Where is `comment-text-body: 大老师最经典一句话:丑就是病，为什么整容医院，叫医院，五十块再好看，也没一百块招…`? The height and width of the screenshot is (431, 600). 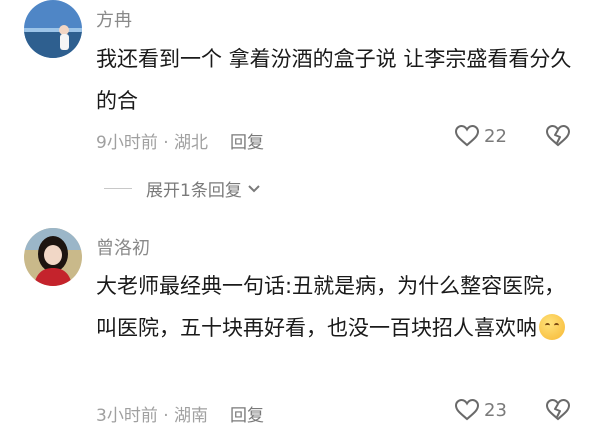
comment-text-body: 大老师最经典一句话:丑就是病，为什么整容医院，叫医院，五十块再好看，也没一百块招… is located at coordinates (331, 307).